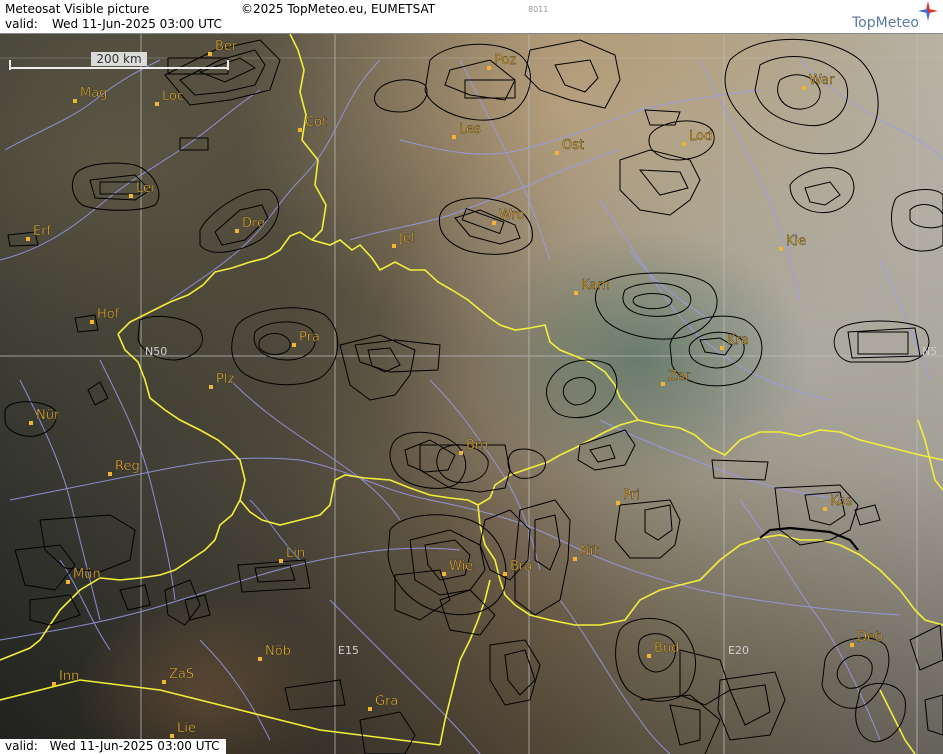 This screenshot has height=754, width=943. What do you see at coordinates (225, 379) in the screenshot?
I see `city-label: Plz` at bounding box center [225, 379].